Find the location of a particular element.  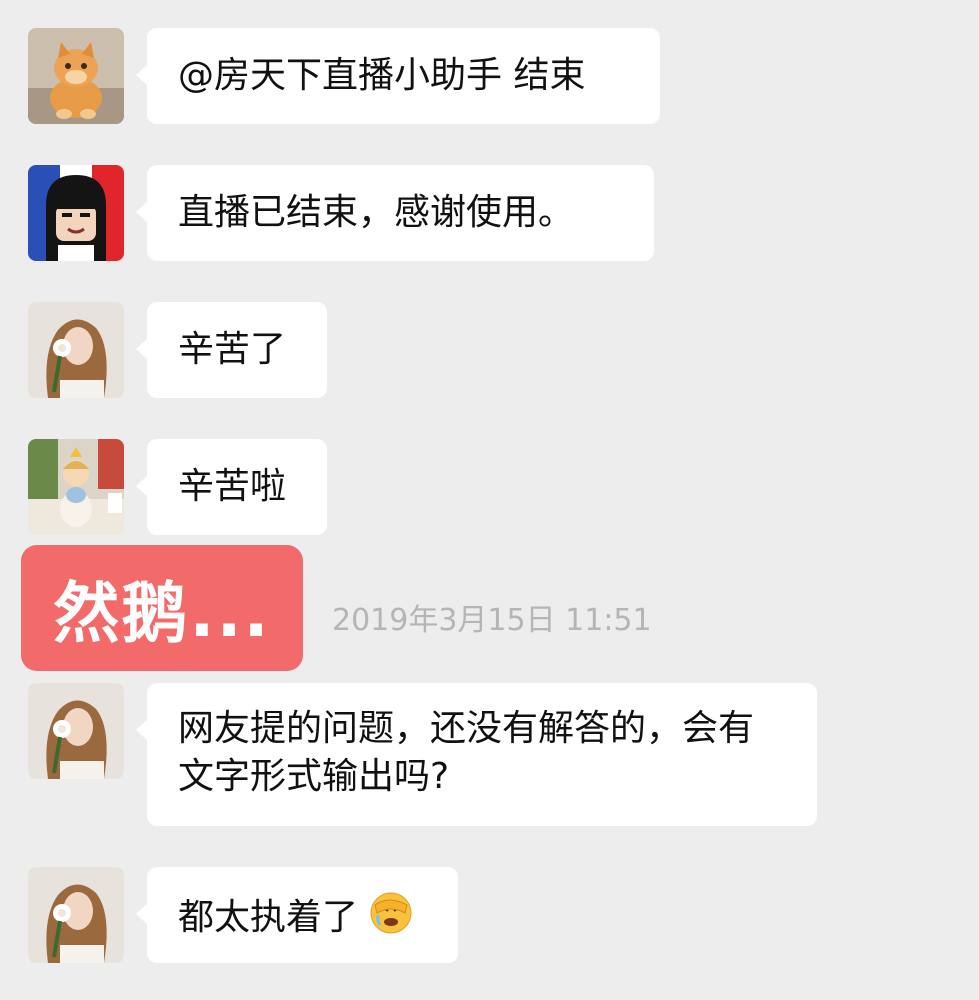

cat-avatar is located at coordinates (76, 76).